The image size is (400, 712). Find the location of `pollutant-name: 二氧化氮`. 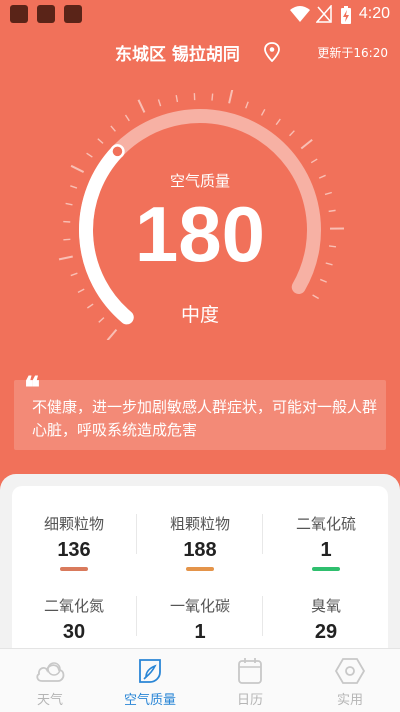

pollutant-name: 二氧化氮 is located at coordinates (73, 606).